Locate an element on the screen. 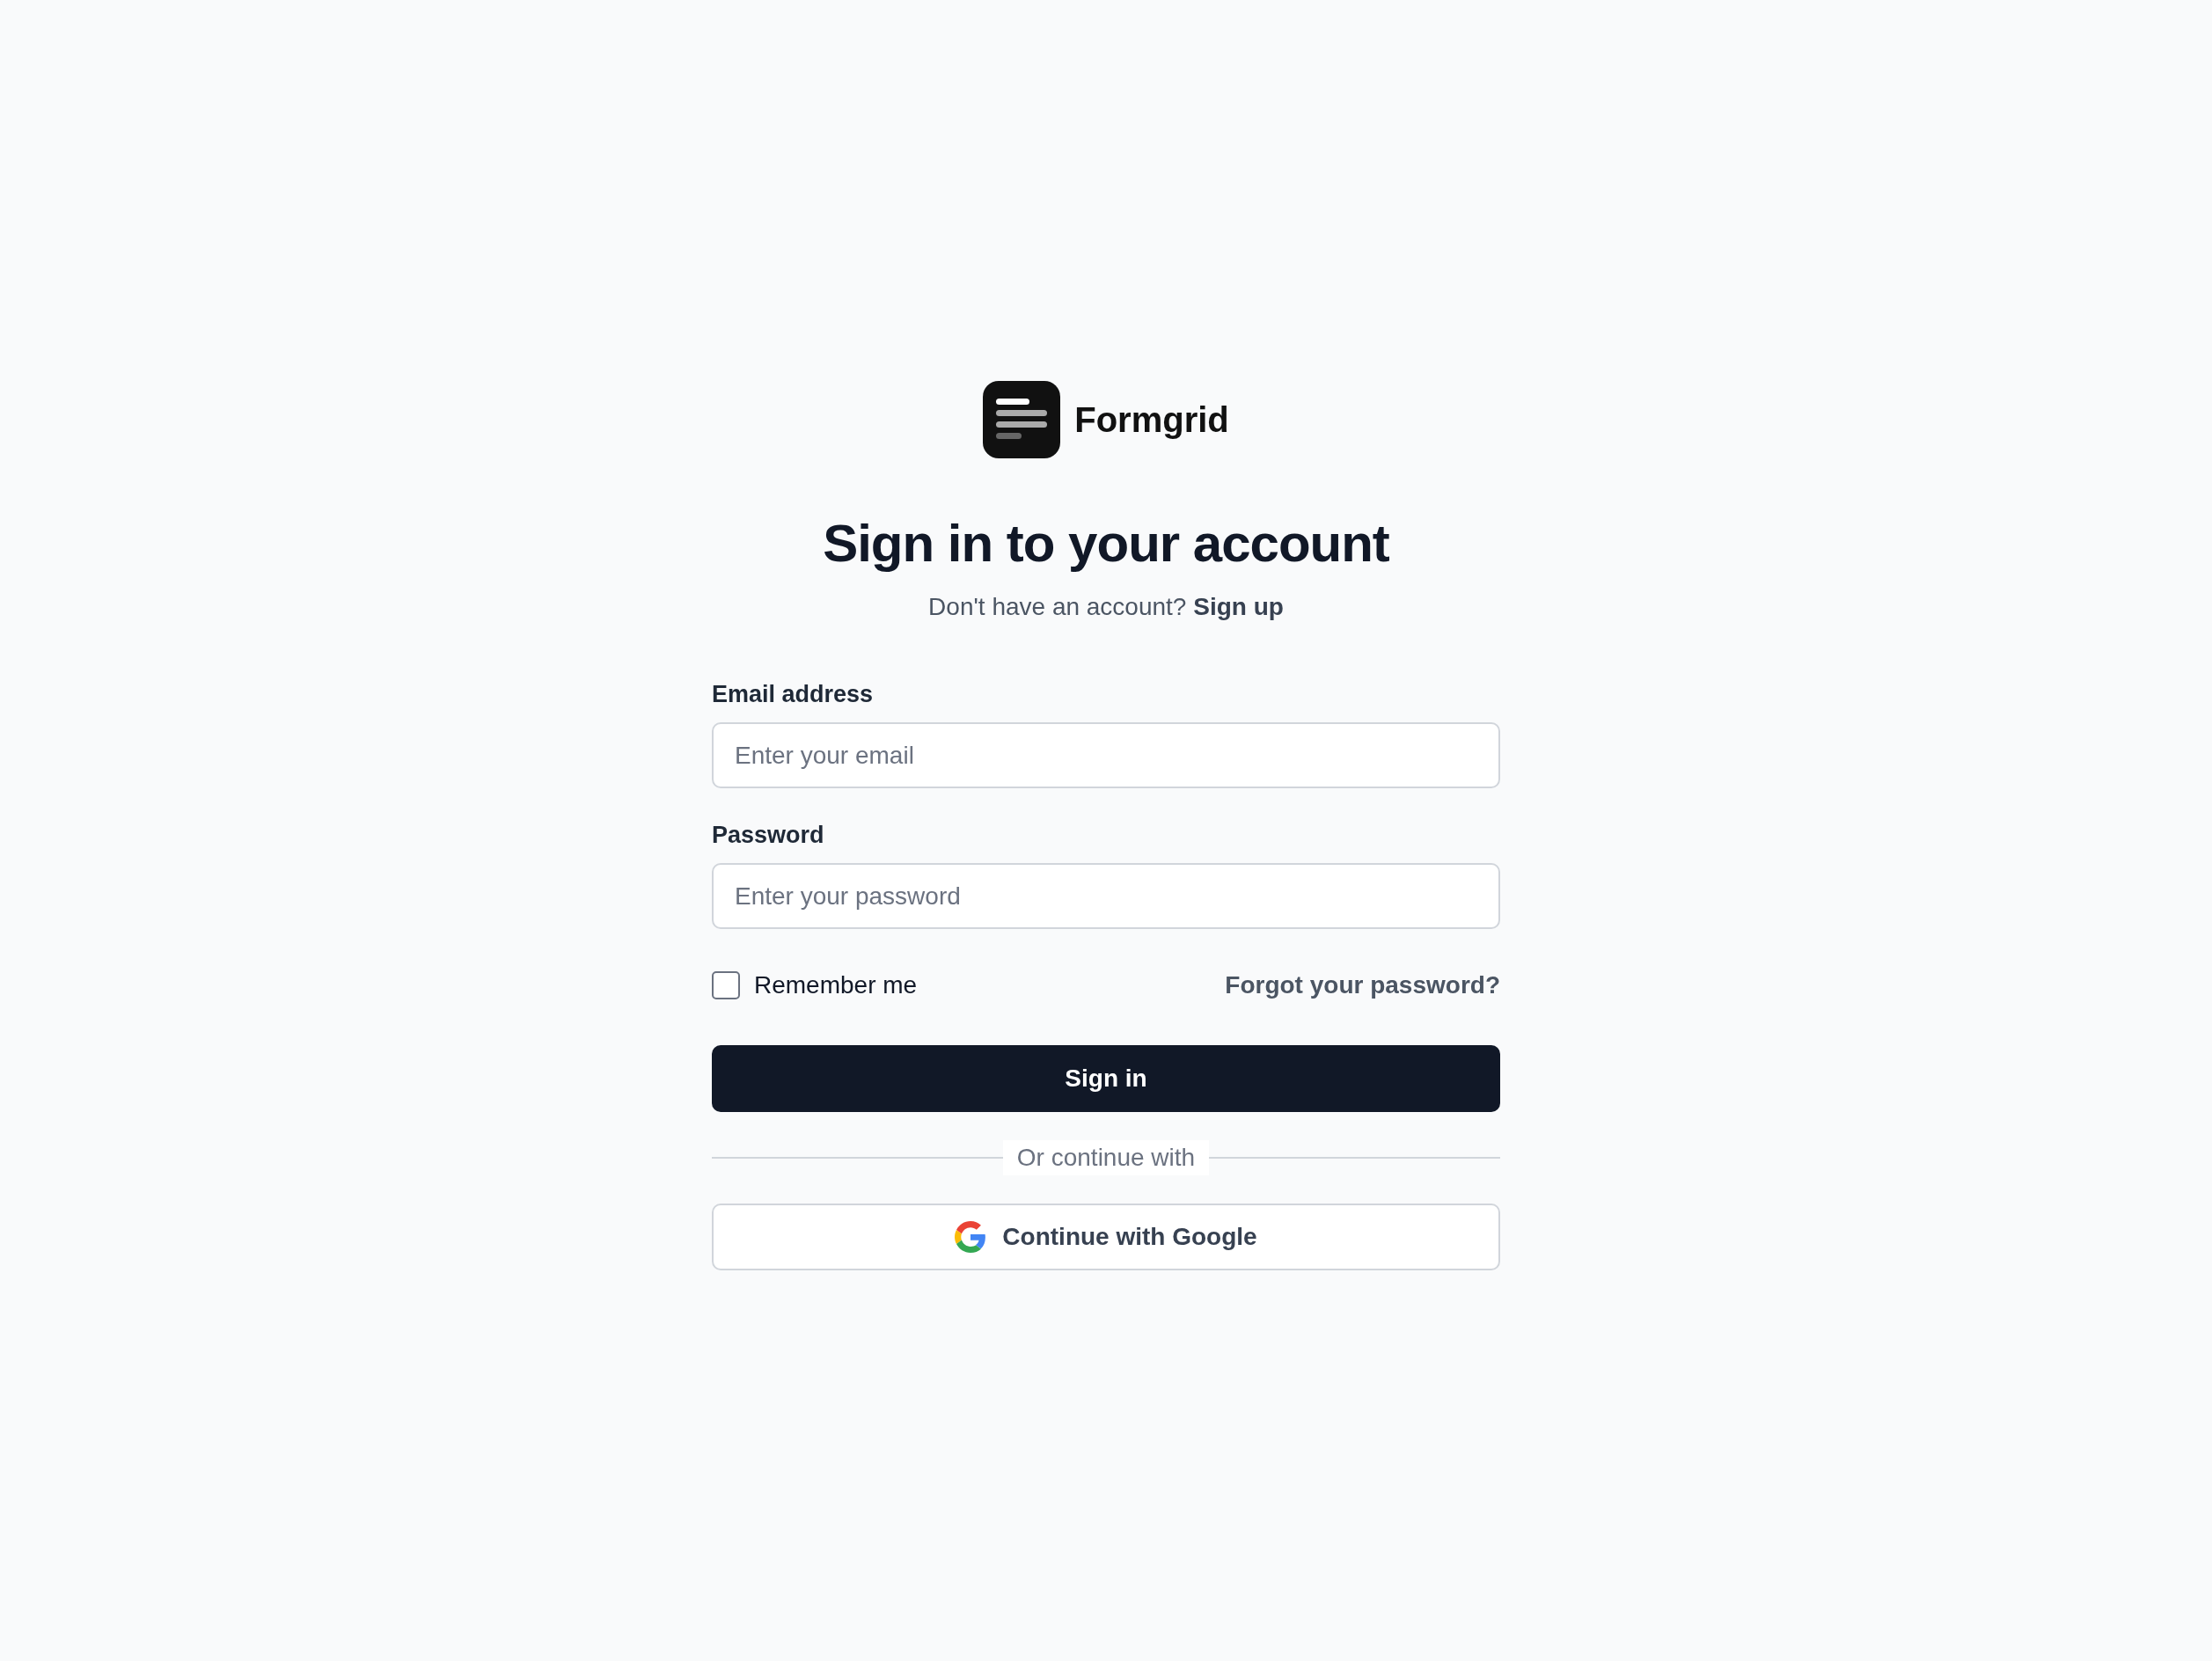 This screenshot has width=2212, height=1661. google-icon is located at coordinates (971, 1237).